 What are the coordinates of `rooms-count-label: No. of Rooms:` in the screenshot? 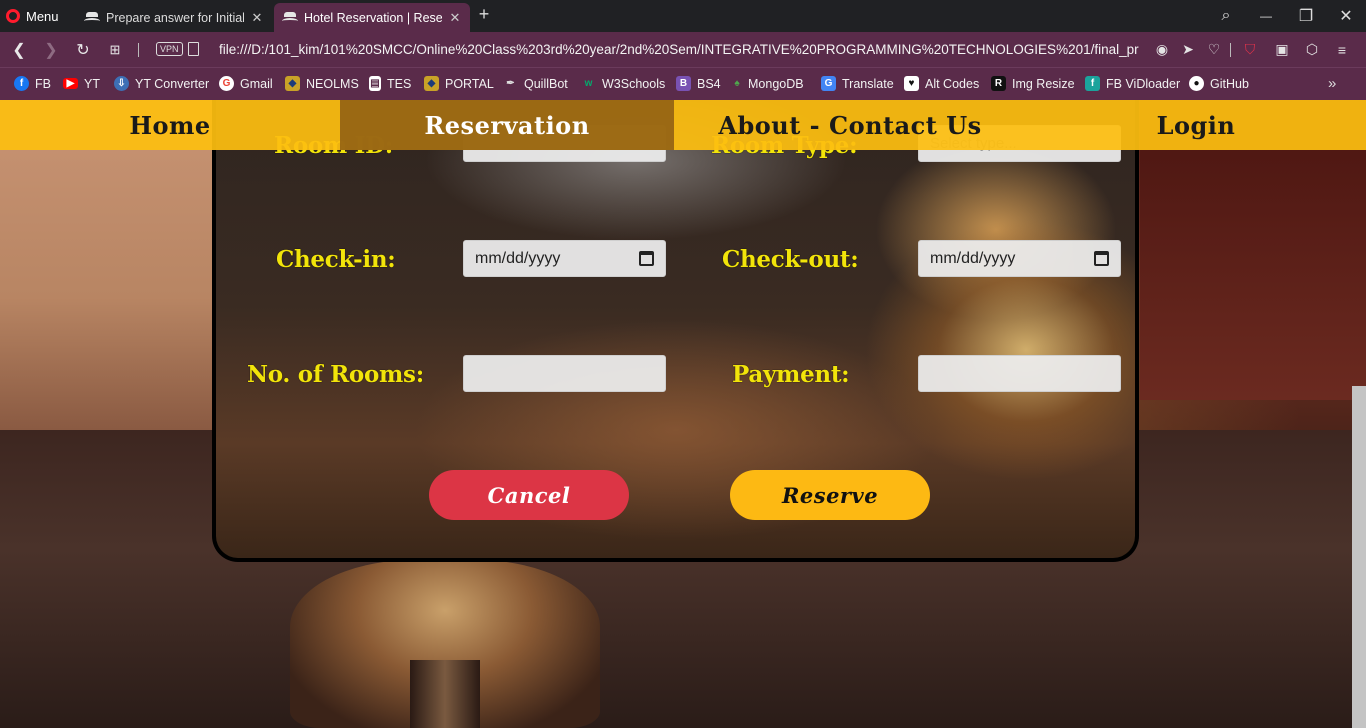 It's located at (335, 374).